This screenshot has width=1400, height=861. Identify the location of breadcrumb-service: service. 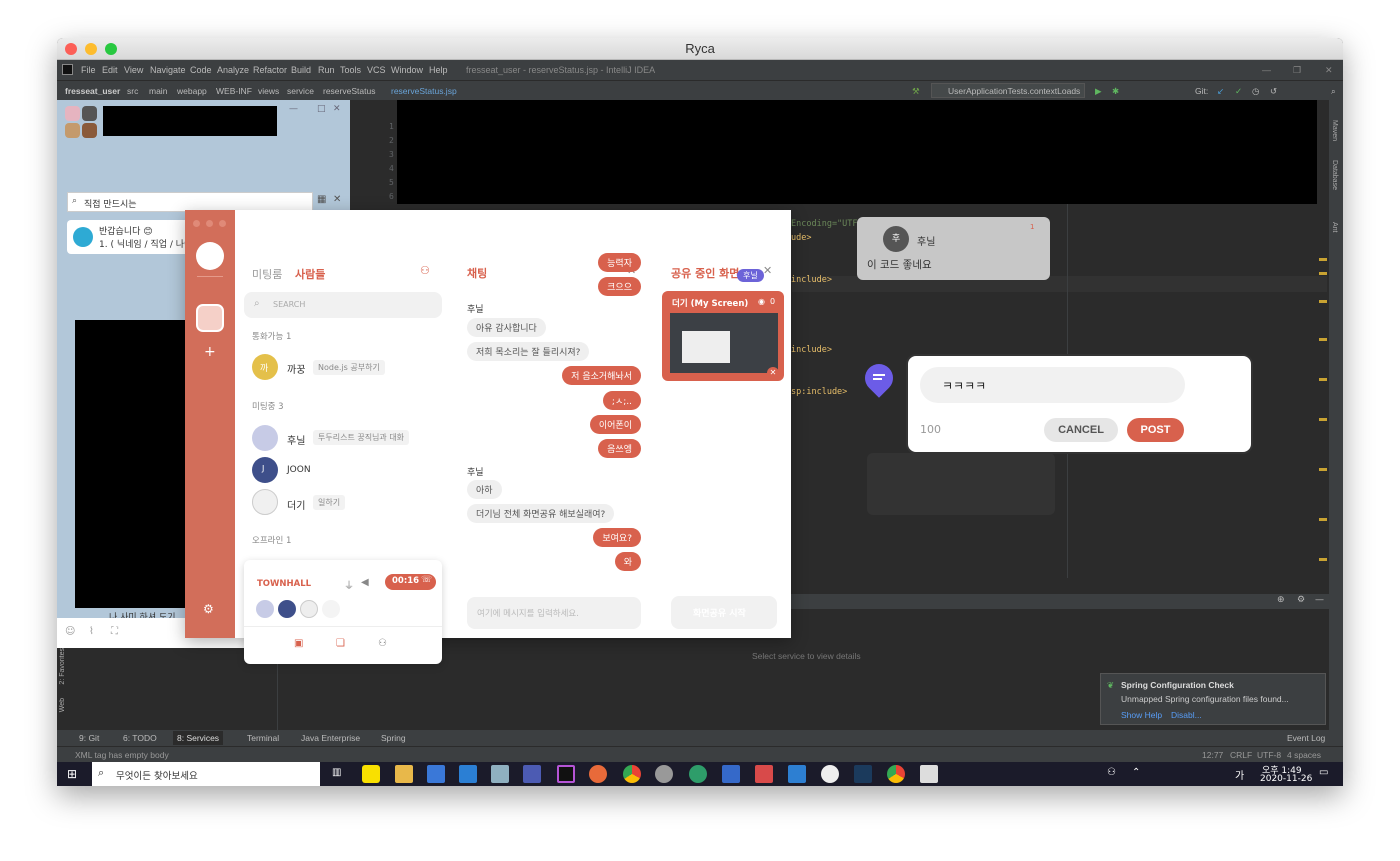
(300, 91).